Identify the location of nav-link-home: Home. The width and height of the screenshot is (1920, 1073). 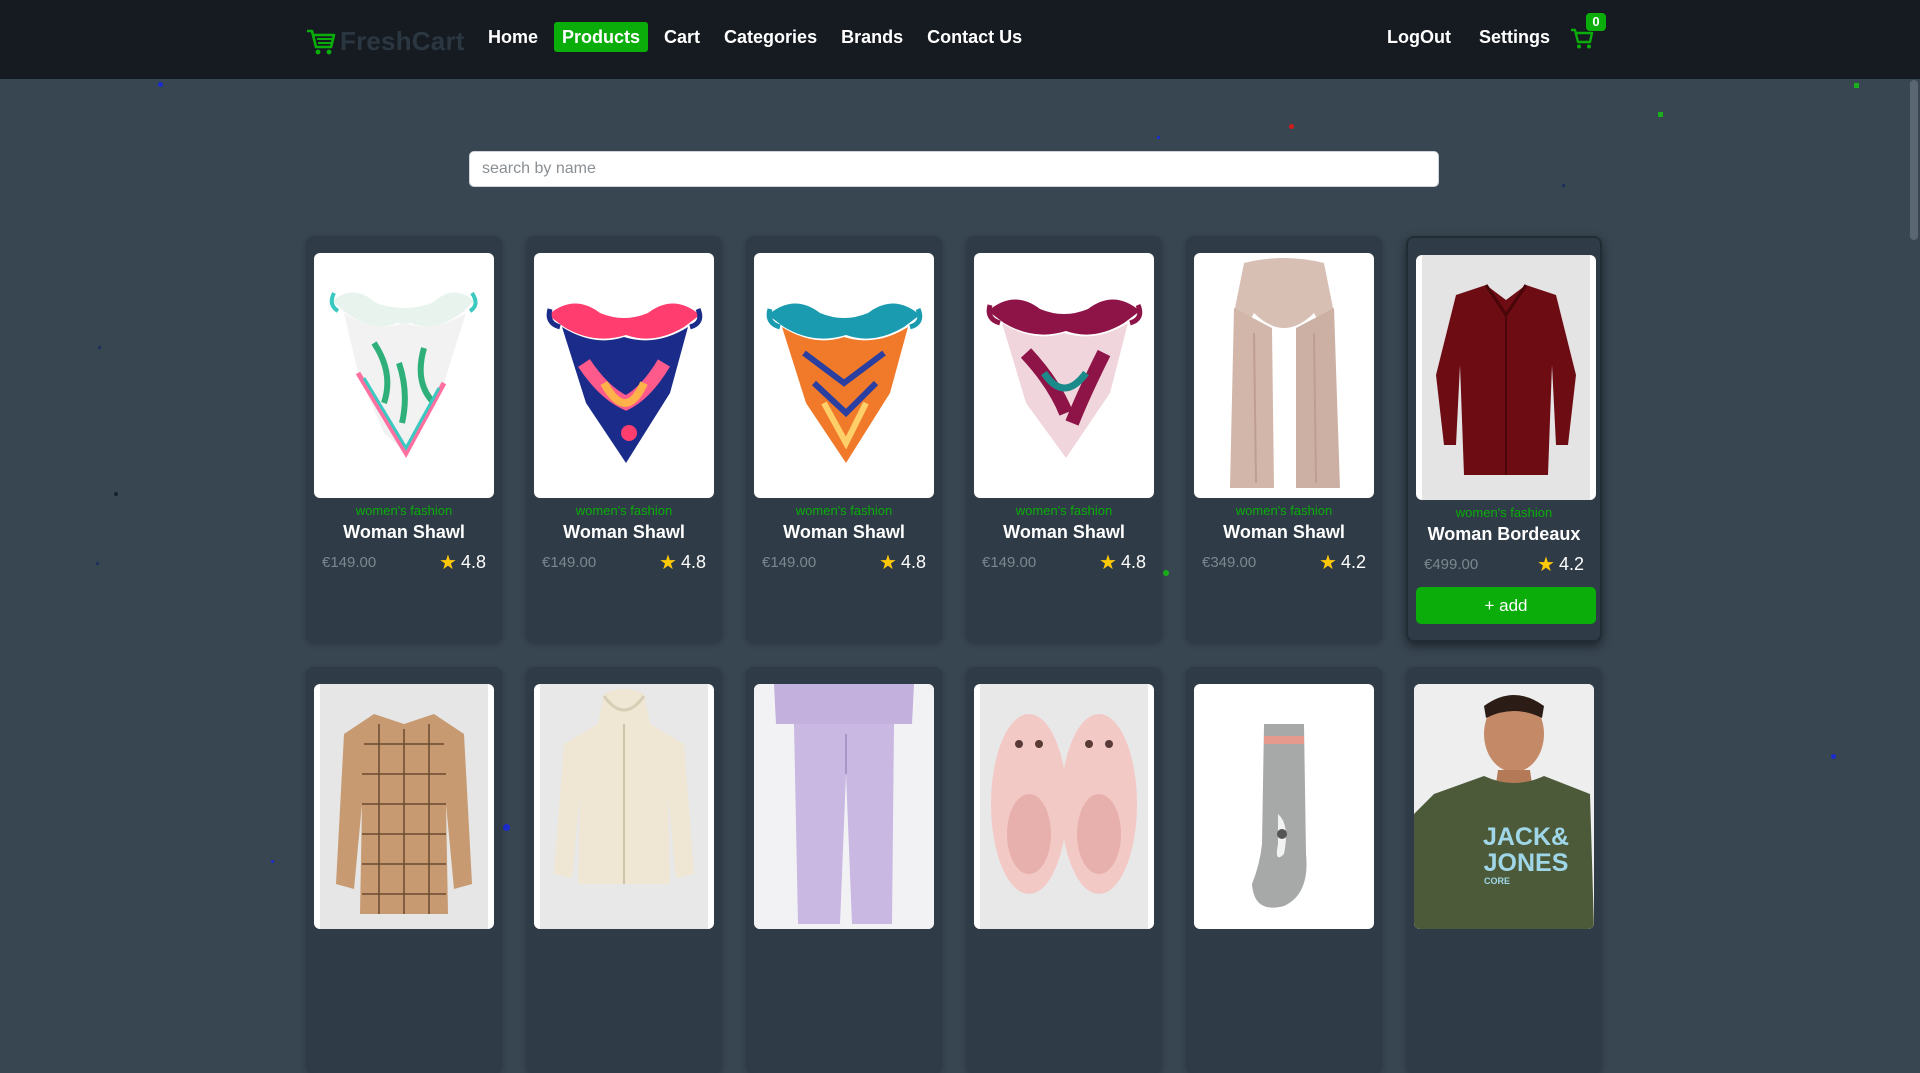
(513, 37).